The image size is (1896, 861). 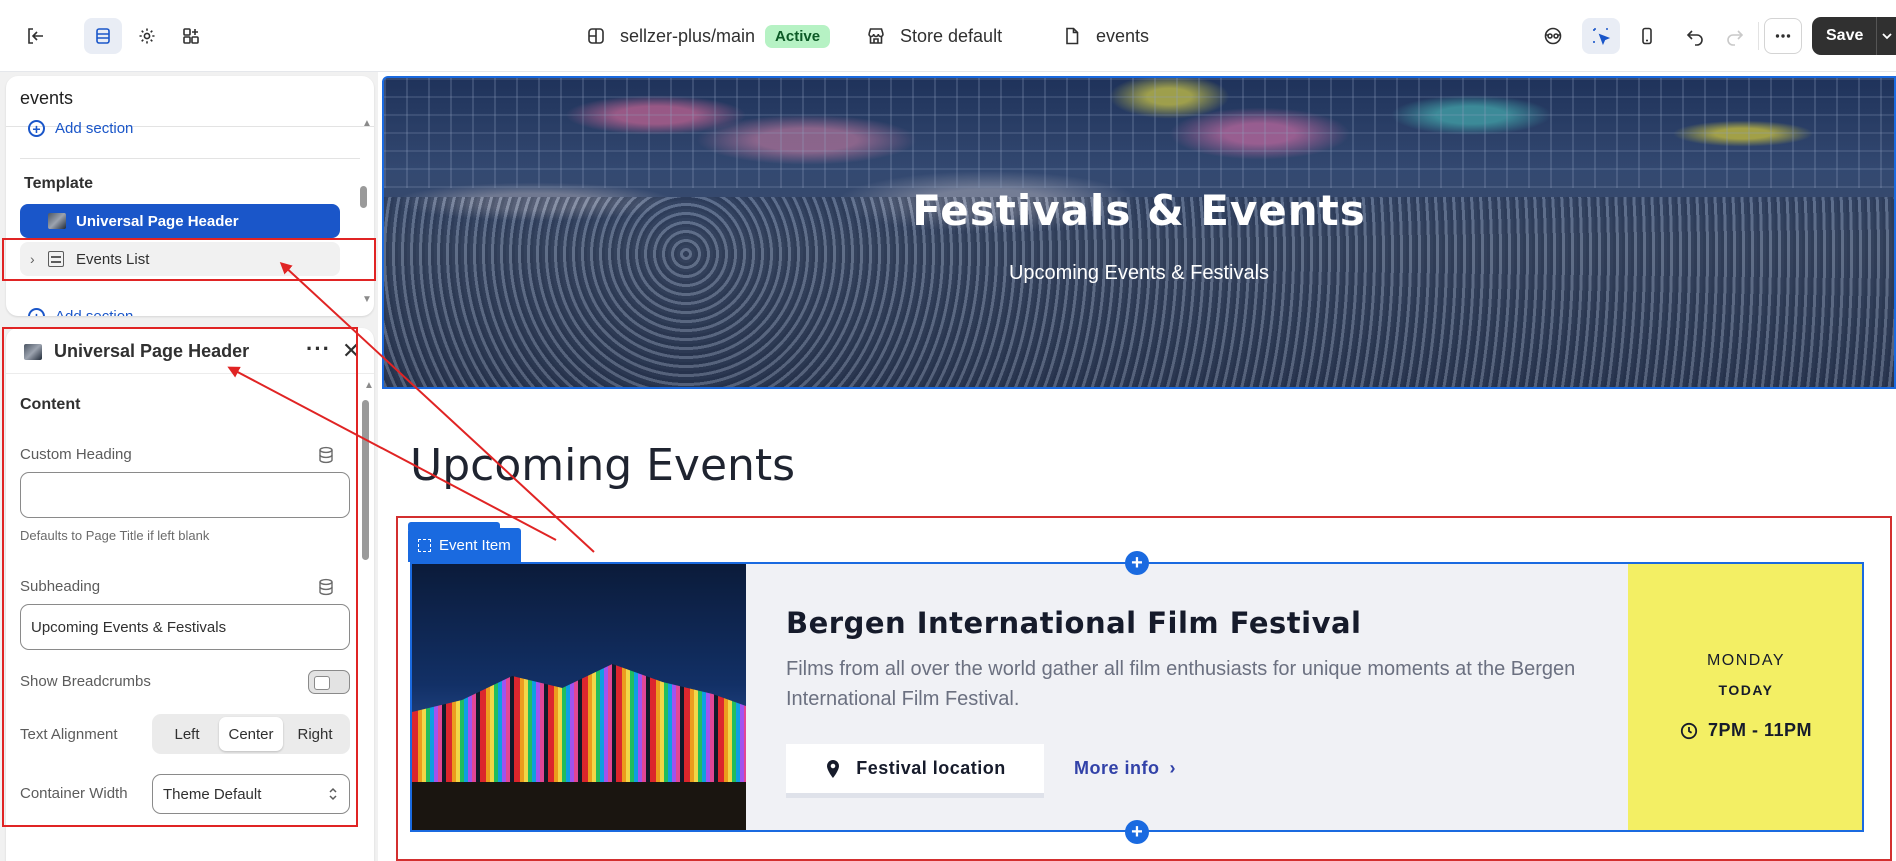 What do you see at coordinates (113, 259) in the screenshot?
I see `sidebar-item-label: Events List` at bounding box center [113, 259].